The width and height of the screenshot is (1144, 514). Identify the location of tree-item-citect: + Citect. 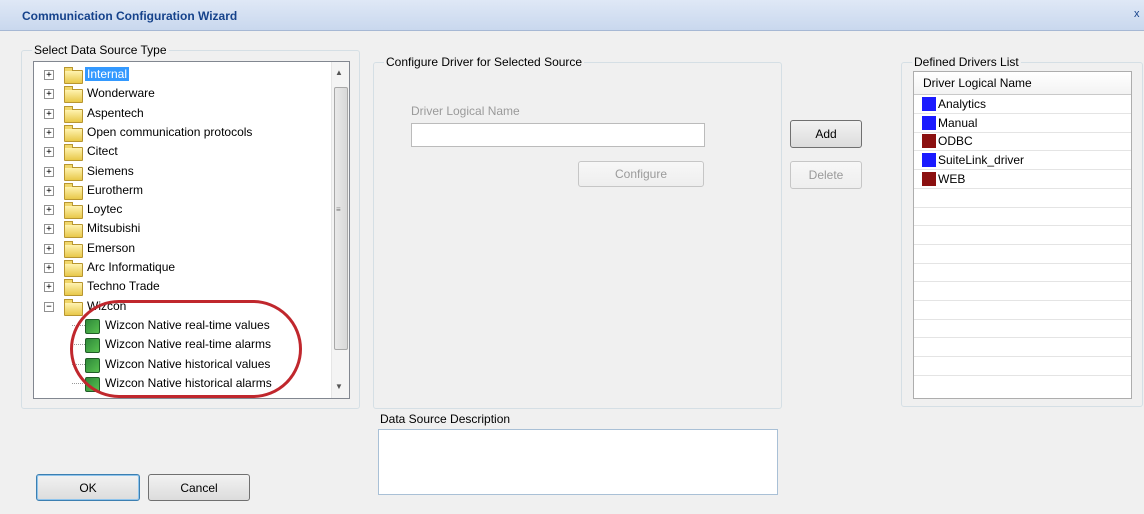
(182, 152).